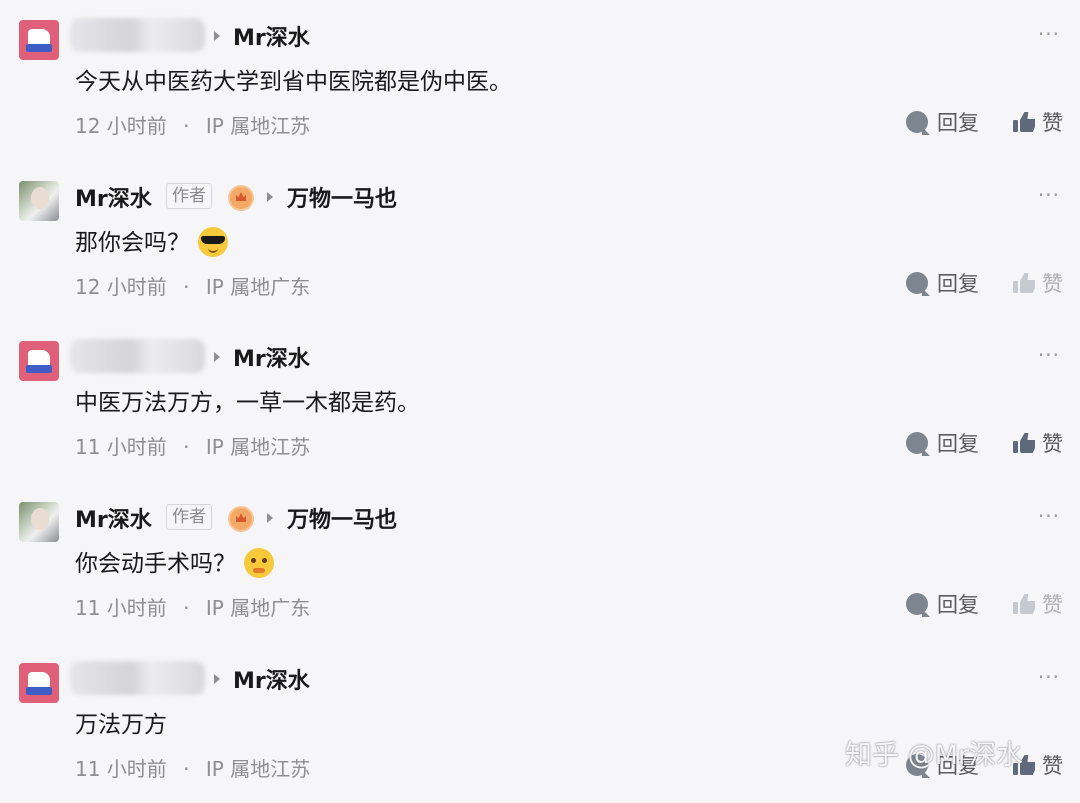 The width and height of the screenshot is (1080, 803). I want to click on comment-content: 那你会吗？, so click(151, 241).